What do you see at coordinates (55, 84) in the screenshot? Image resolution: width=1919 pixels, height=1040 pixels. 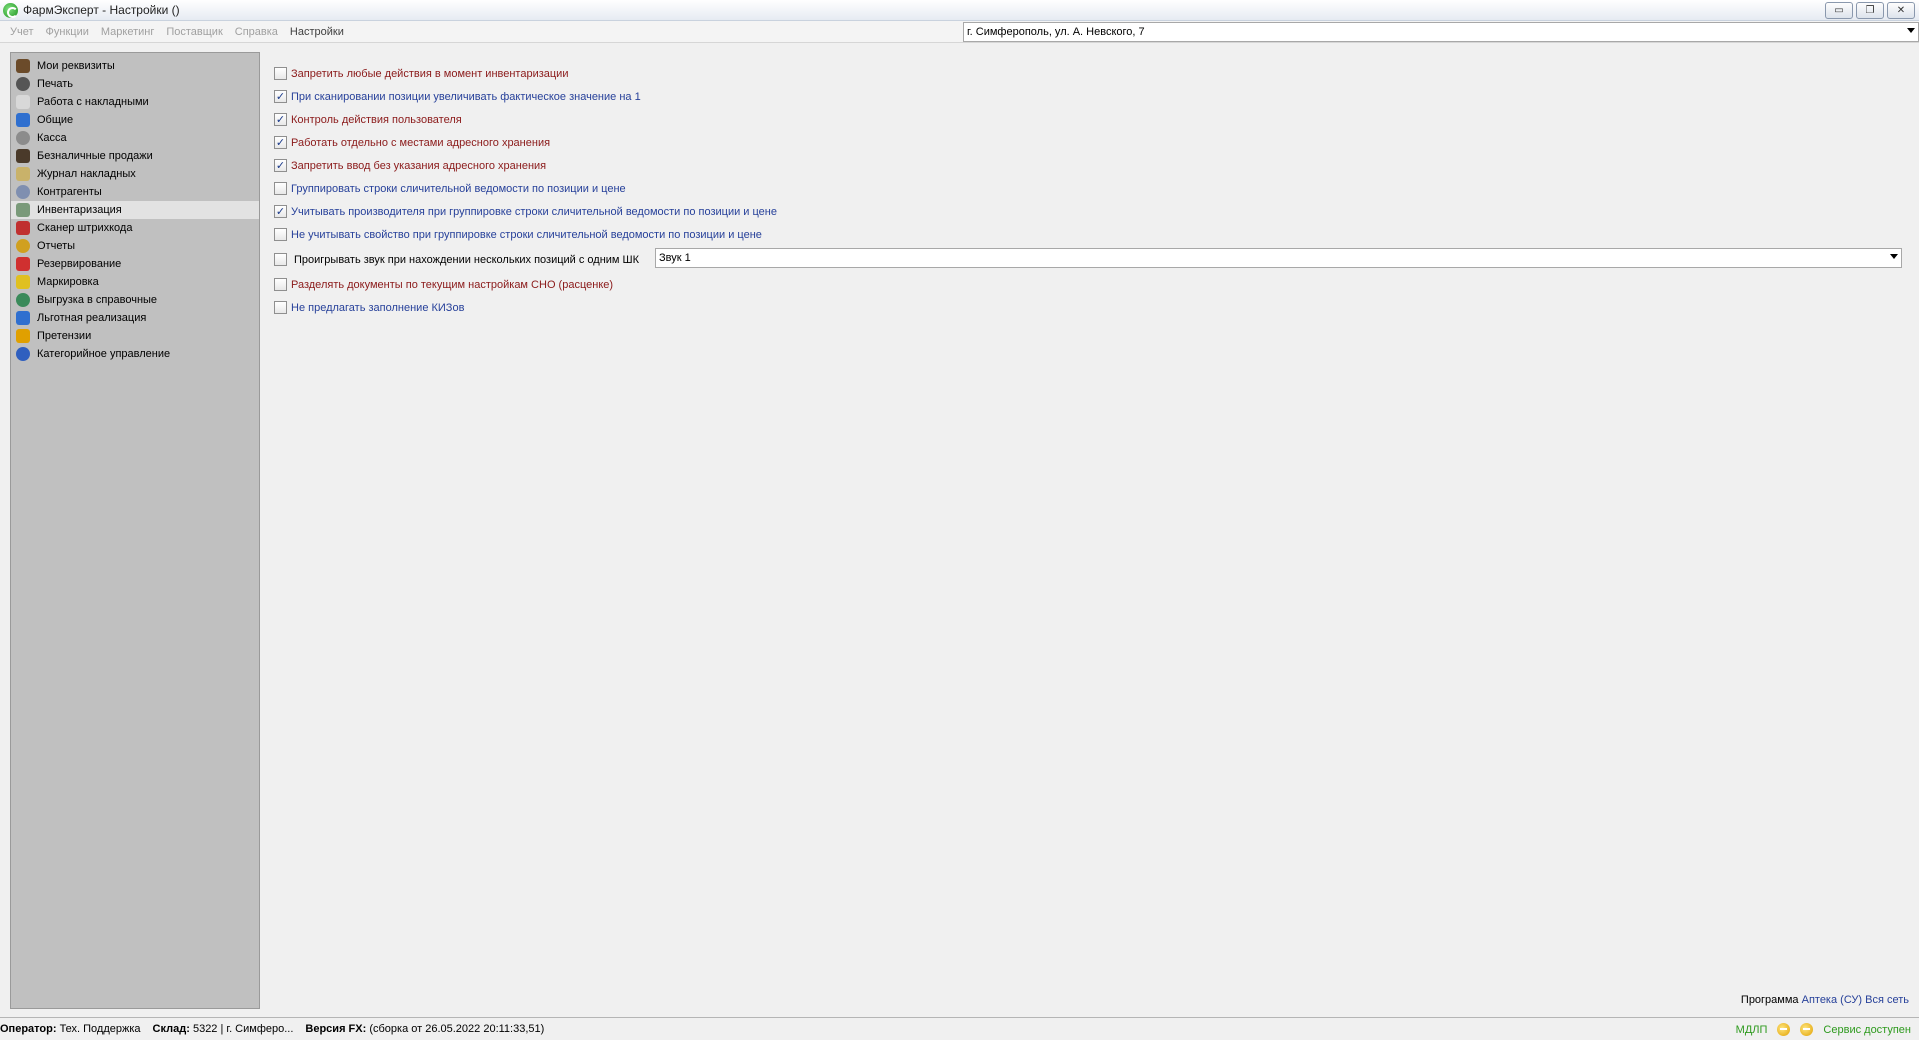 I see `sidebar-item-label: Печать` at bounding box center [55, 84].